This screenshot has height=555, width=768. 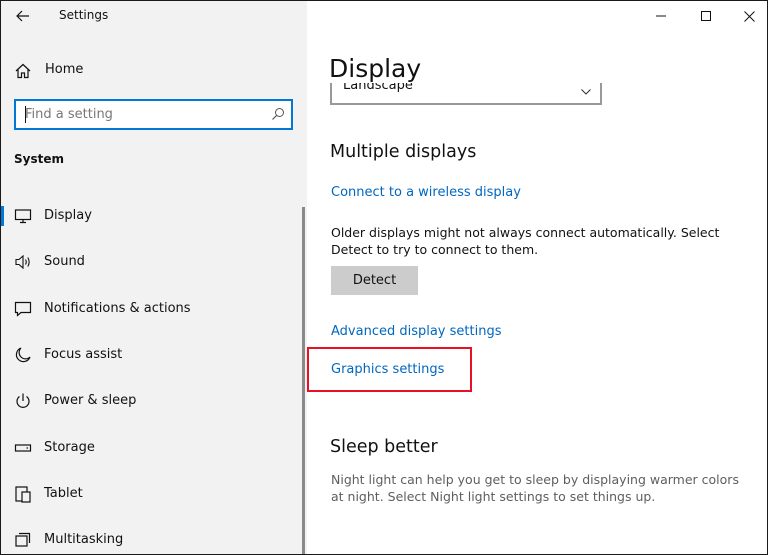 I want to click on detect-button: Detect, so click(x=374, y=280).